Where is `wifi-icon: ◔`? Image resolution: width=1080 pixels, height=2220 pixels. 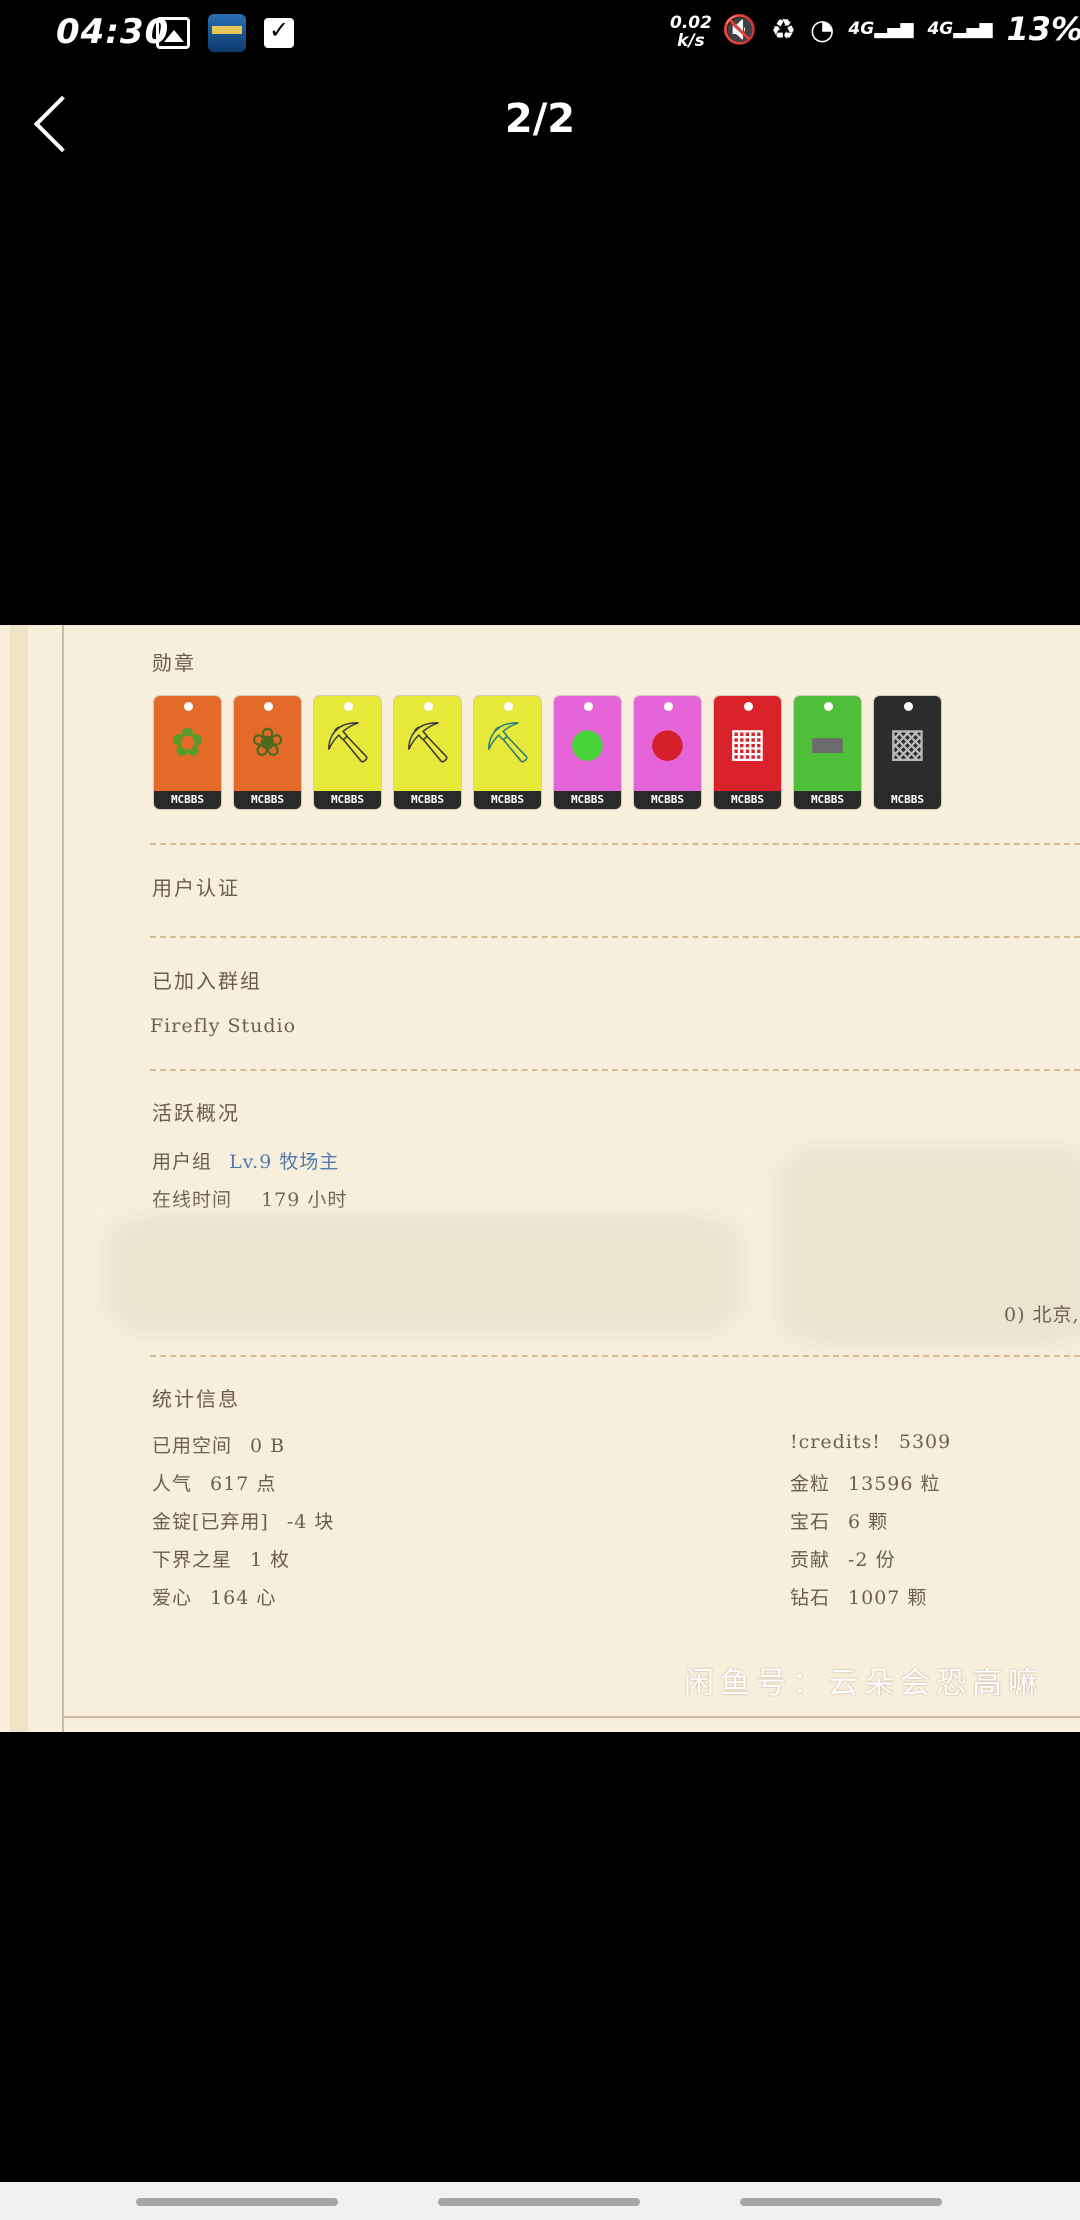
wifi-icon: ◔ is located at coordinates (822, 29).